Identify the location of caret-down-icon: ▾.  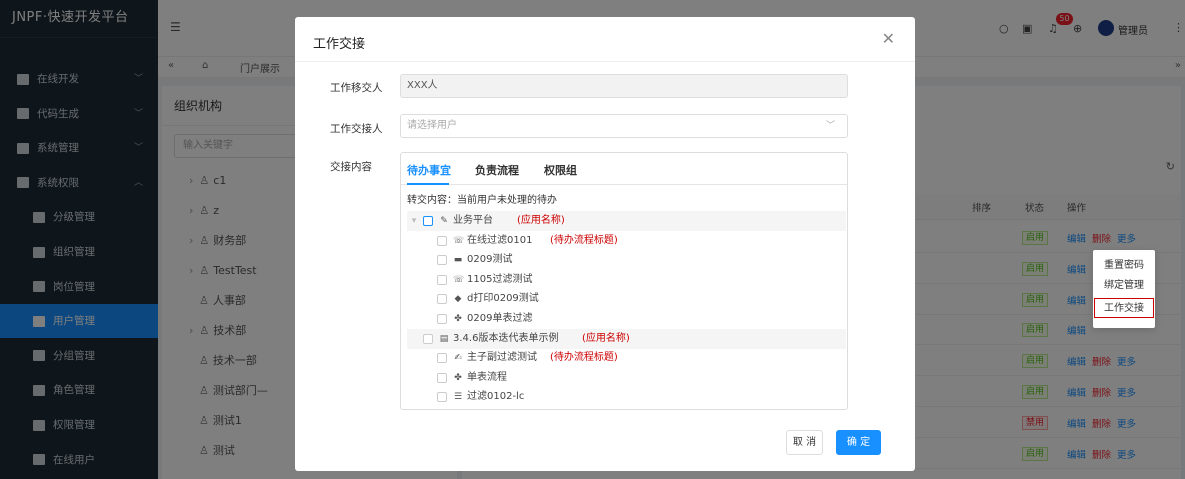
(414, 221).